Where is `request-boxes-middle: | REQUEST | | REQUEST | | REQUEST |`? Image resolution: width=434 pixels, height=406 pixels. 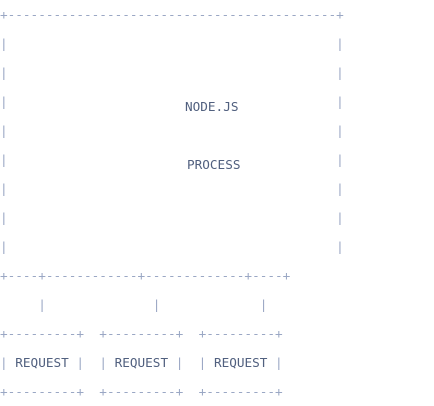 request-boxes-middle: | REQUEST | | REQUEST | | REQUEST | is located at coordinates (141, 362).